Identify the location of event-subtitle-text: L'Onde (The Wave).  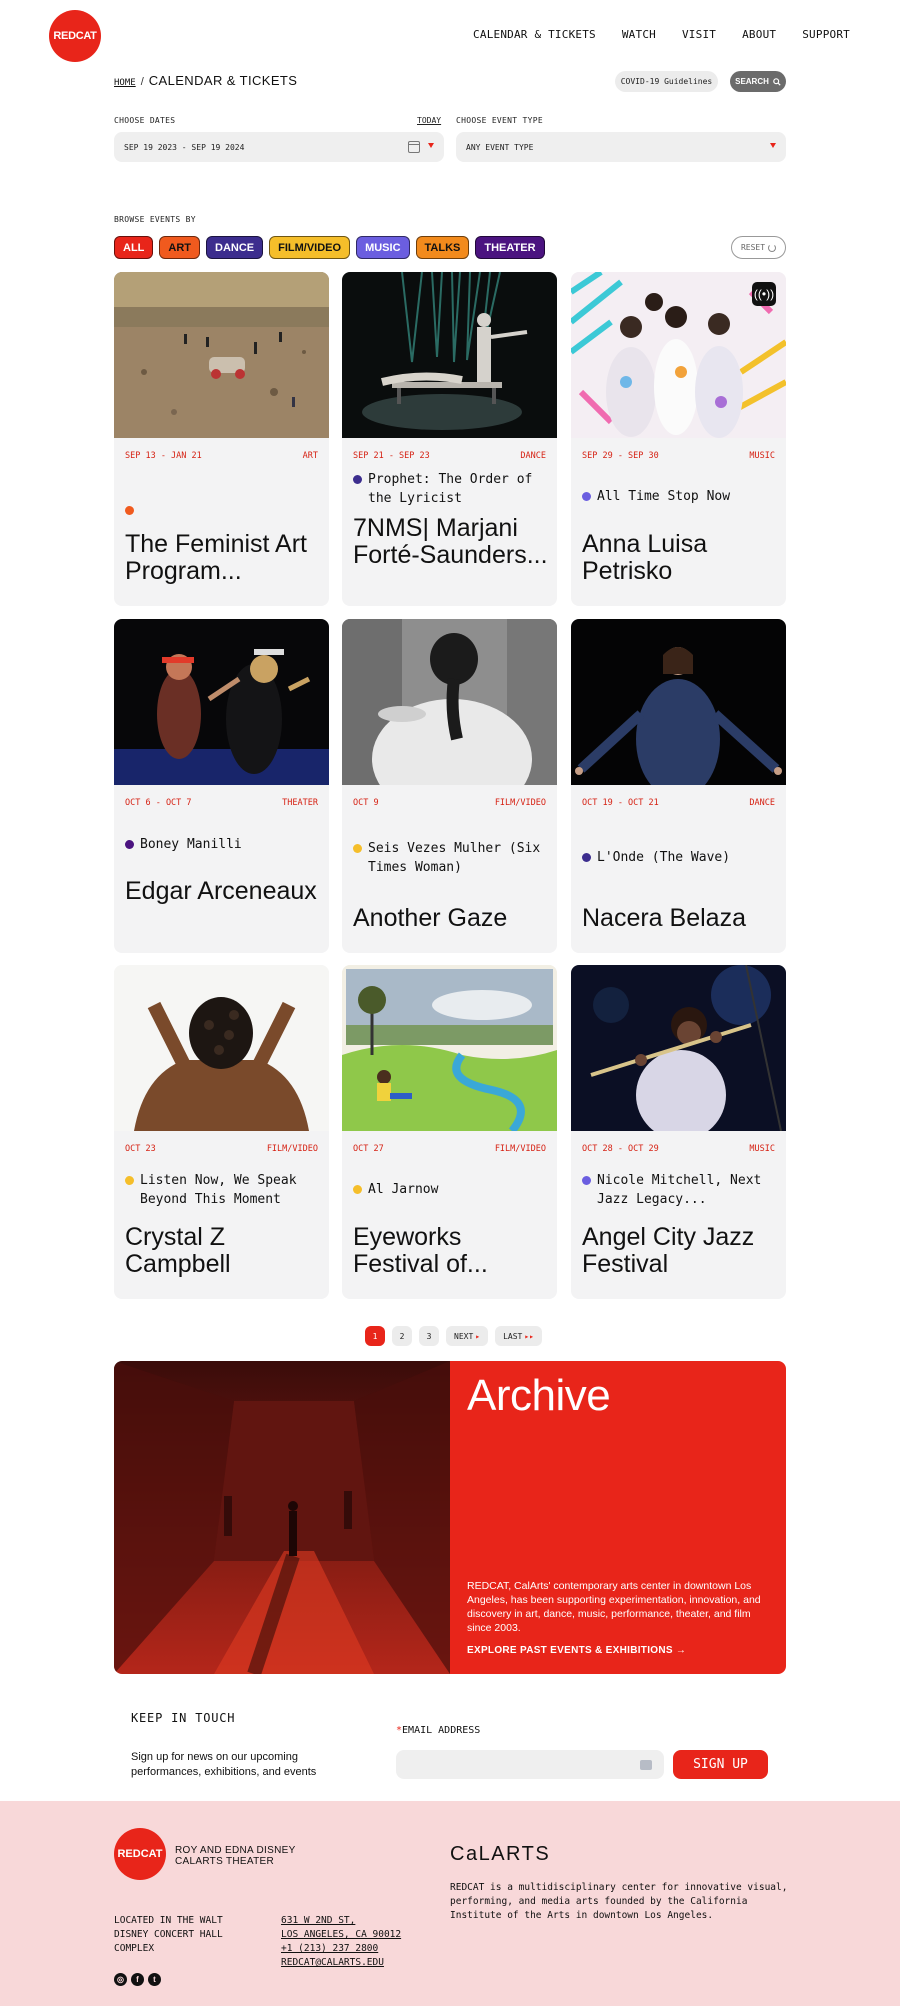
(664, 857).